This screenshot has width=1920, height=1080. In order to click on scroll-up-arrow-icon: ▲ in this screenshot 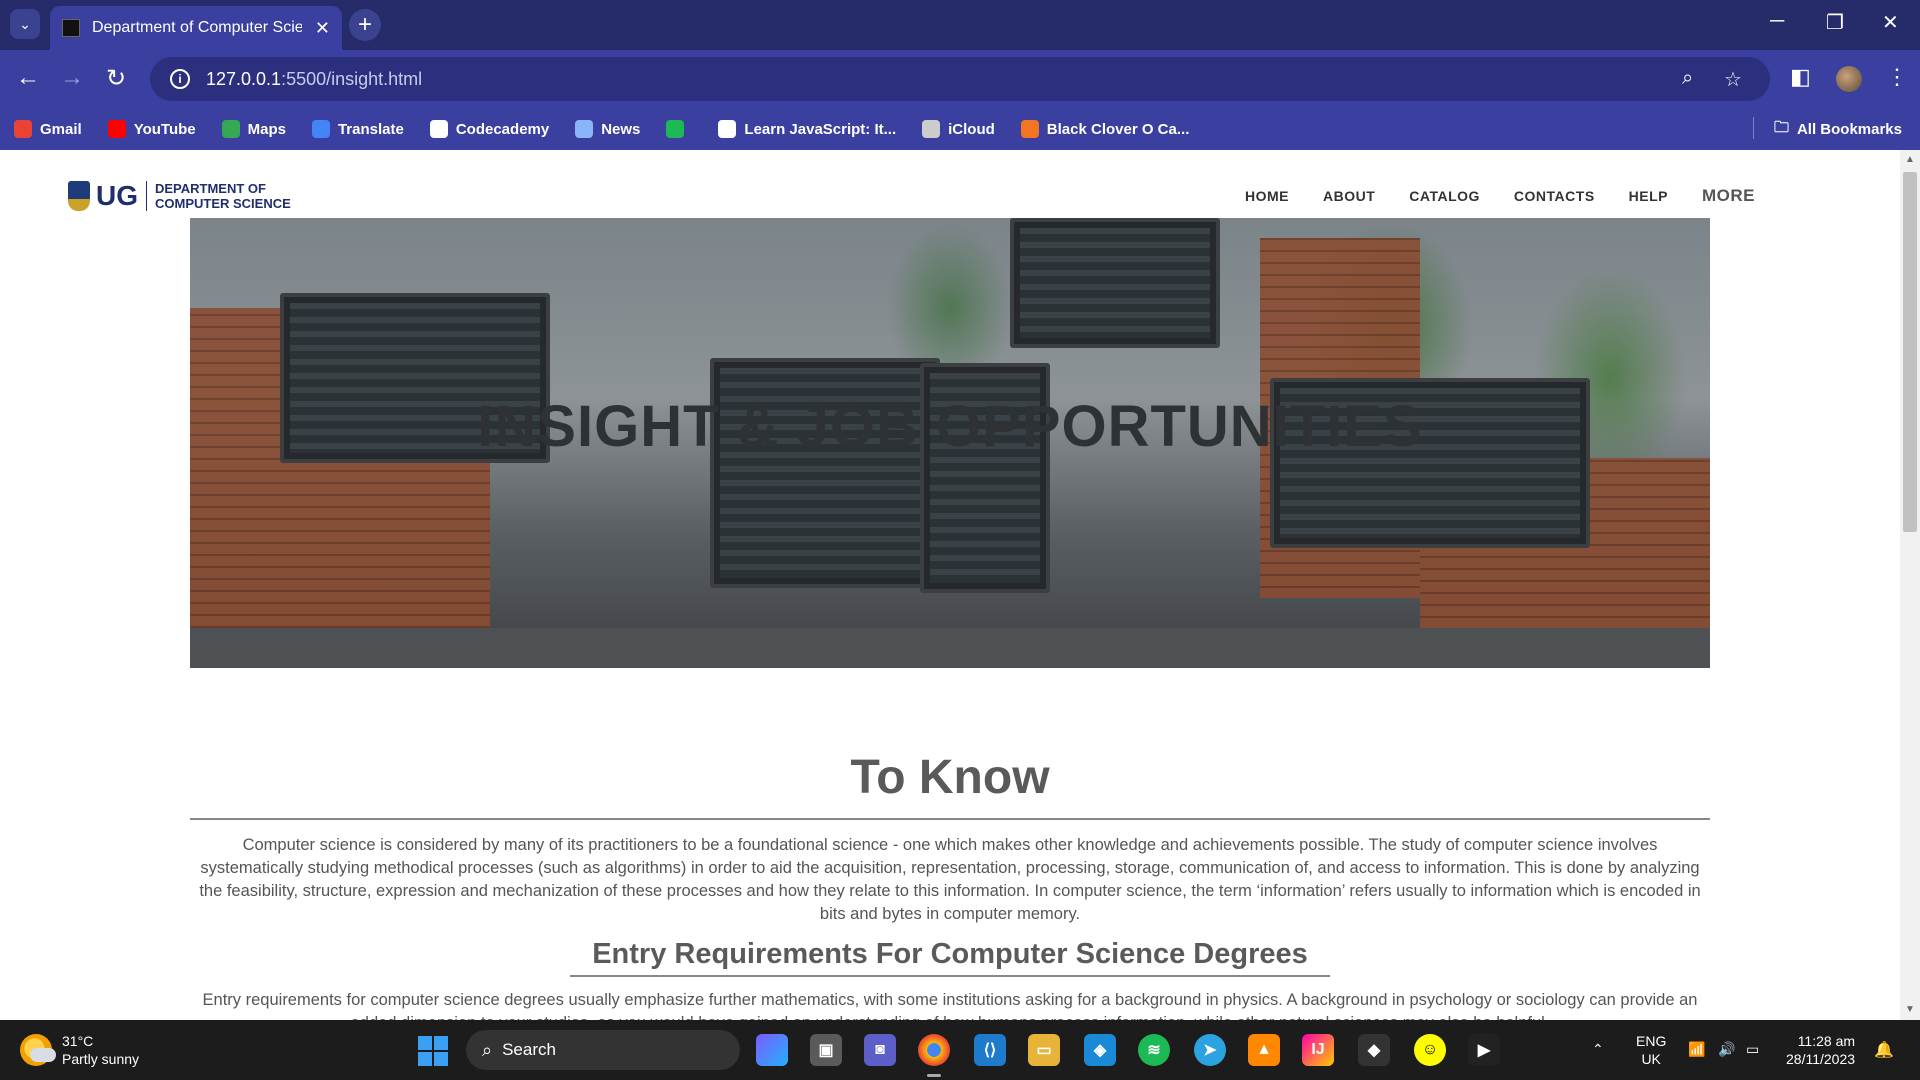, I will do `click(1910, 159)`.